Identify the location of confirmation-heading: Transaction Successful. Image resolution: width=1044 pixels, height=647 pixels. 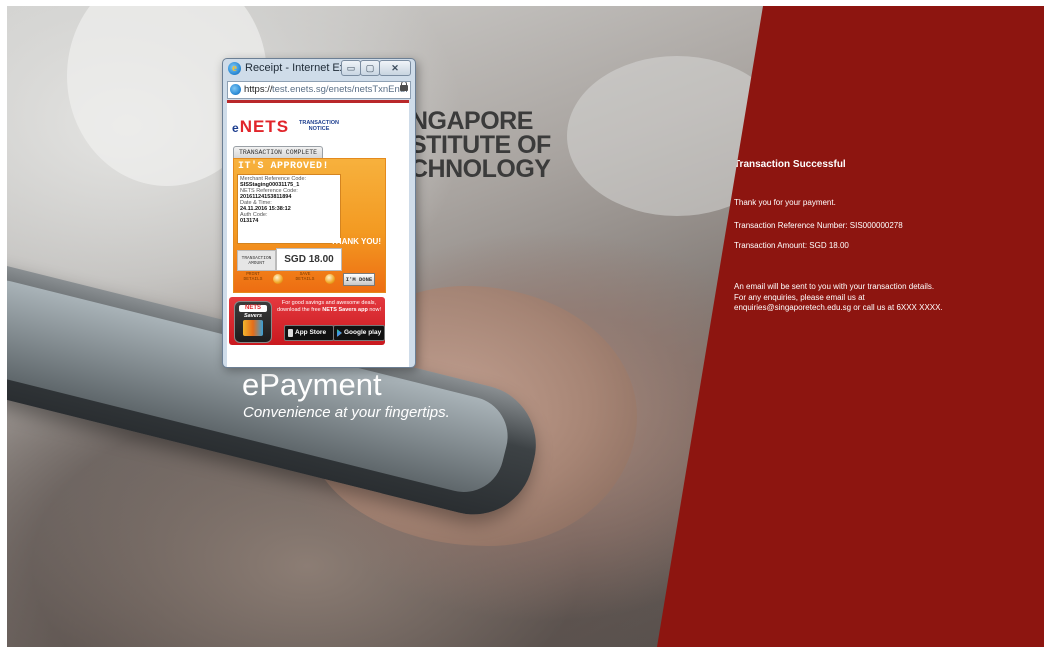
(790, 164).